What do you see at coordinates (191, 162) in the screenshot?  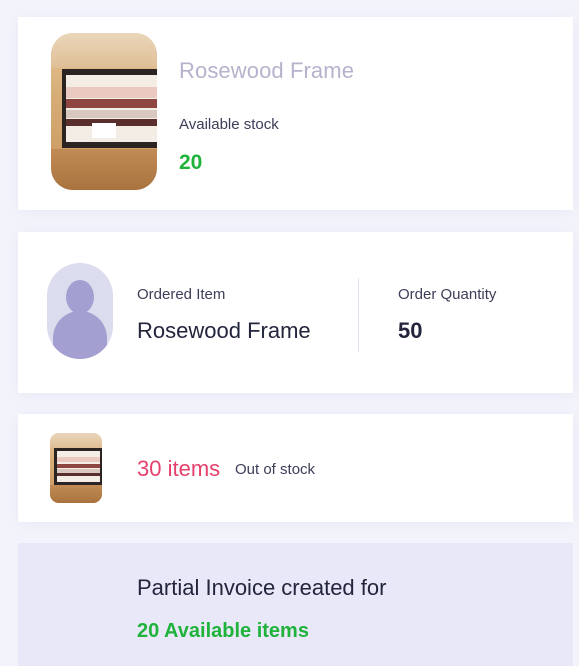 I see `available-stock-value: 20` at bounding box center [191, 162].